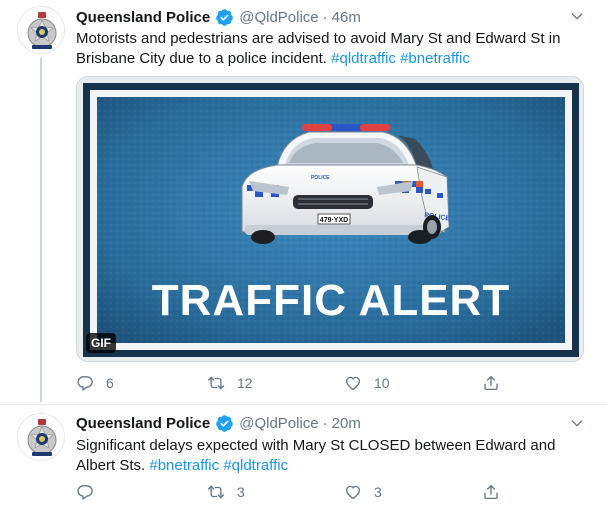  Describe the element at coordinates (296, 492) in the screenshot. I see `tweet-actions: 3 3` at that location.